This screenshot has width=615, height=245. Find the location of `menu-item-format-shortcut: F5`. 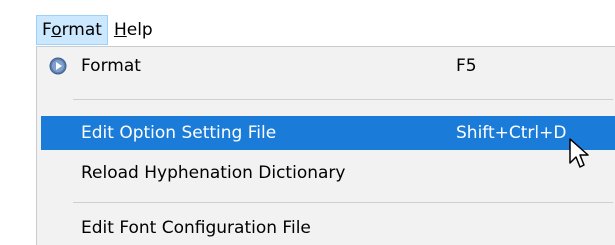

menu-item-format-shortcut: F5 is located at coordinates (466, 66).